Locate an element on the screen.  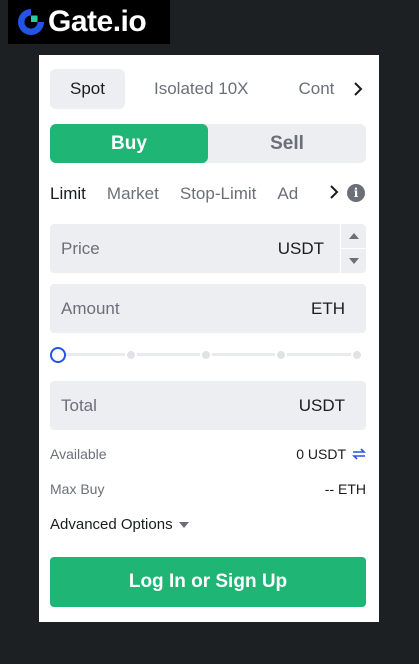
brand-name: Gate.io is located at coordinates (97, 21).